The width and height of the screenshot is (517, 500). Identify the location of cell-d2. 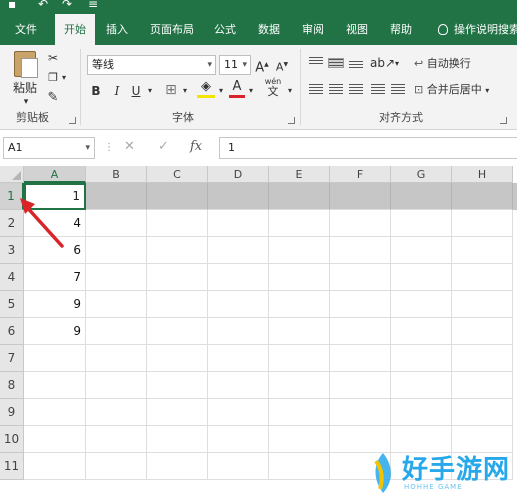
(238, 223).